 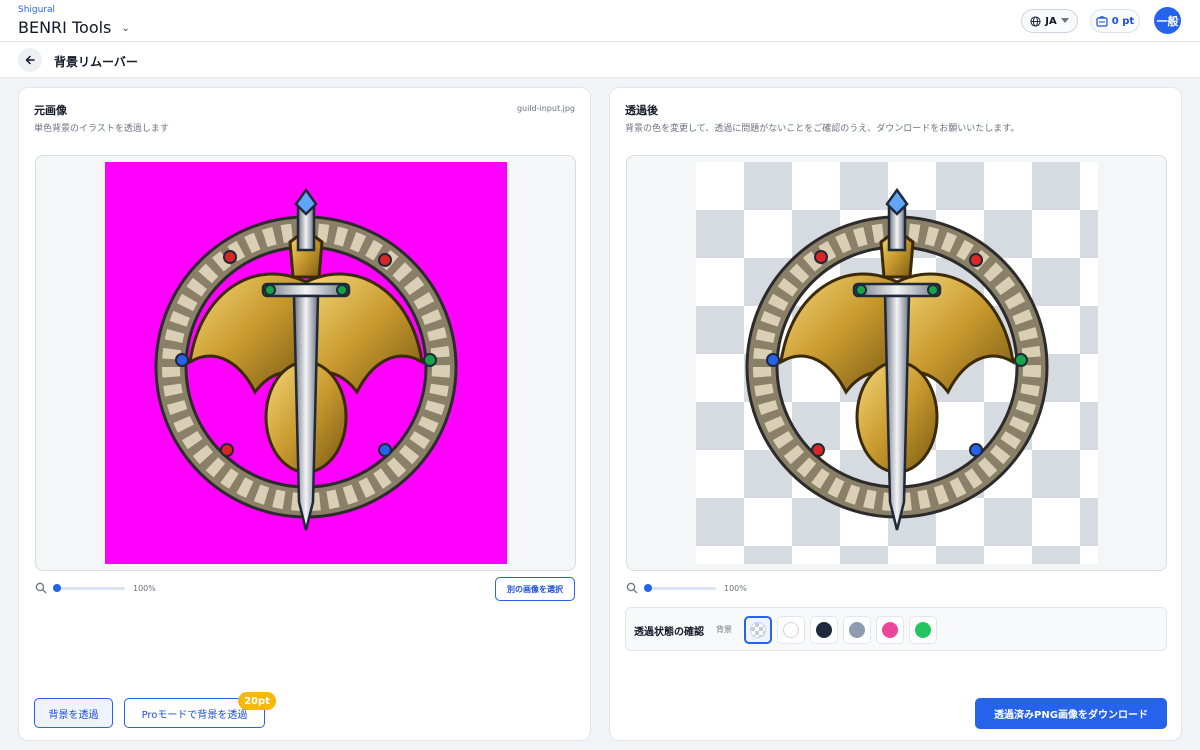 What do you see at coordinates (641, 110) in the screenshot?
I see `result-panel-title: 透過後` at bounding box center [641, 110].